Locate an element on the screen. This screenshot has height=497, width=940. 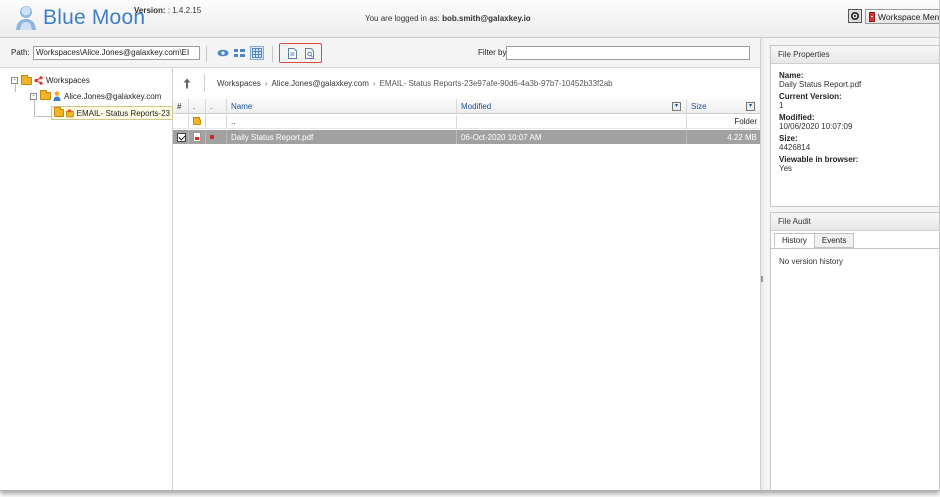
settings-button is located at coordinates (855, 16).